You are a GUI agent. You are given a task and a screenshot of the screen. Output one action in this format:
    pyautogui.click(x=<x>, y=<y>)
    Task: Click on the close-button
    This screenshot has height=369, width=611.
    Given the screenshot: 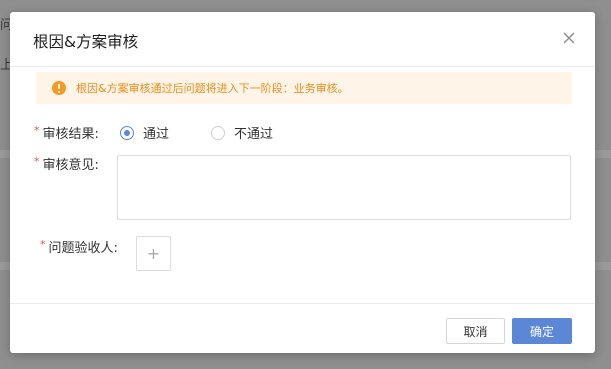 What is the action you would take?
    pyautogui.click(x=569, y=38)
    